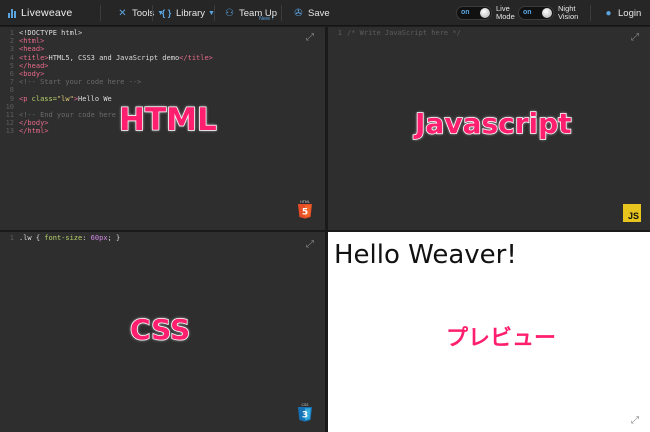 The image size is (650, 432). What do you see at coordinates (505, 16) in the screenshot?
I see `live-mode-label-bottom: Mode` at bounding box center [505, 16].